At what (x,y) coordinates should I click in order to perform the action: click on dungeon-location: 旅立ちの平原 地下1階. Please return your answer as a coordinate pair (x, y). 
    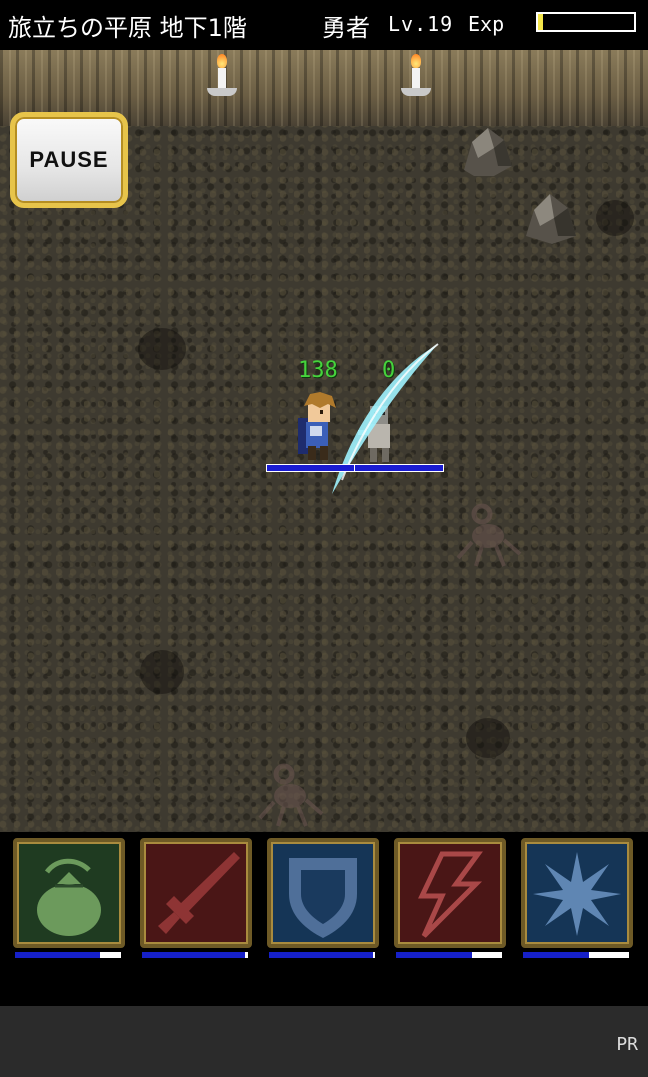
    Looking at the image, I should click on (127, 28).